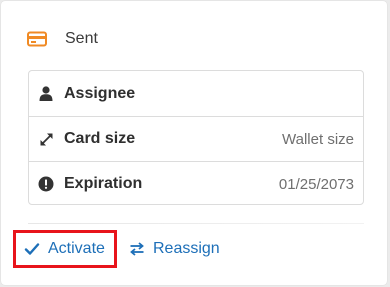 Image resolution: width=390 pixels, height=287 pixels. Describe the element at coordinates (62, 39) in the screenshot. I see `status-line: Sent` at that location.